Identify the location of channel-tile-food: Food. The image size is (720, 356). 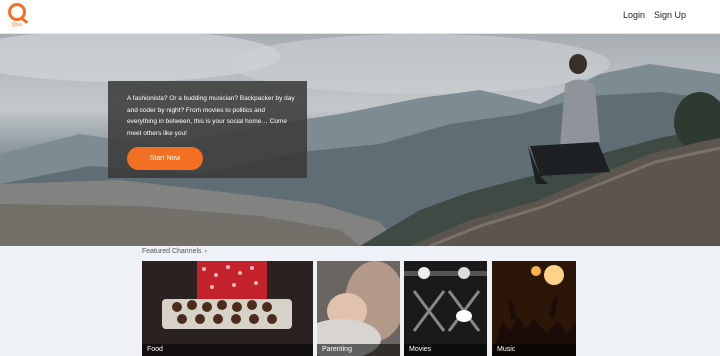
(227, 308).